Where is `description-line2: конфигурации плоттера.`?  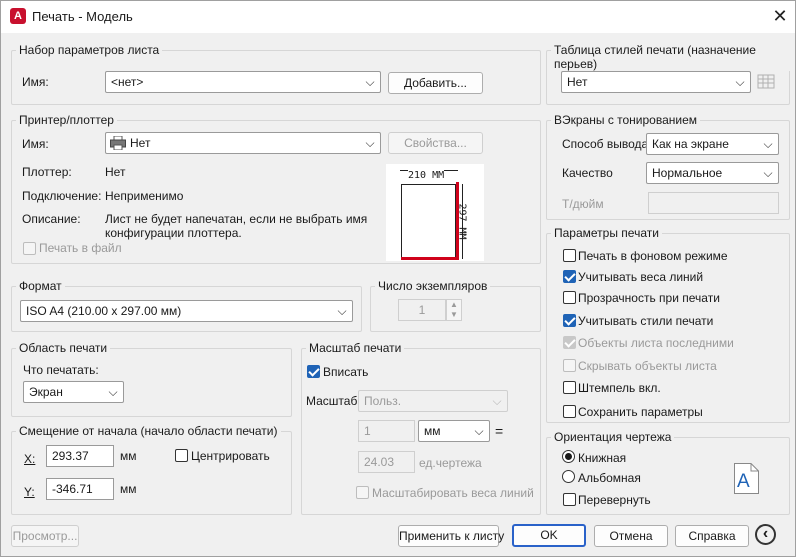 description-line2: конфигурации плоттера. is located at coordinates (173, 233).